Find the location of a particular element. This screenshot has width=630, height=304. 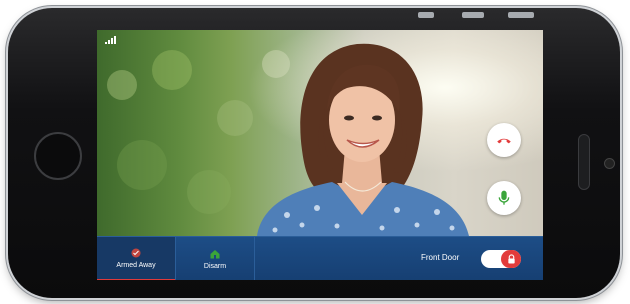

armed-away-icon is located at coordinates (136, 253).